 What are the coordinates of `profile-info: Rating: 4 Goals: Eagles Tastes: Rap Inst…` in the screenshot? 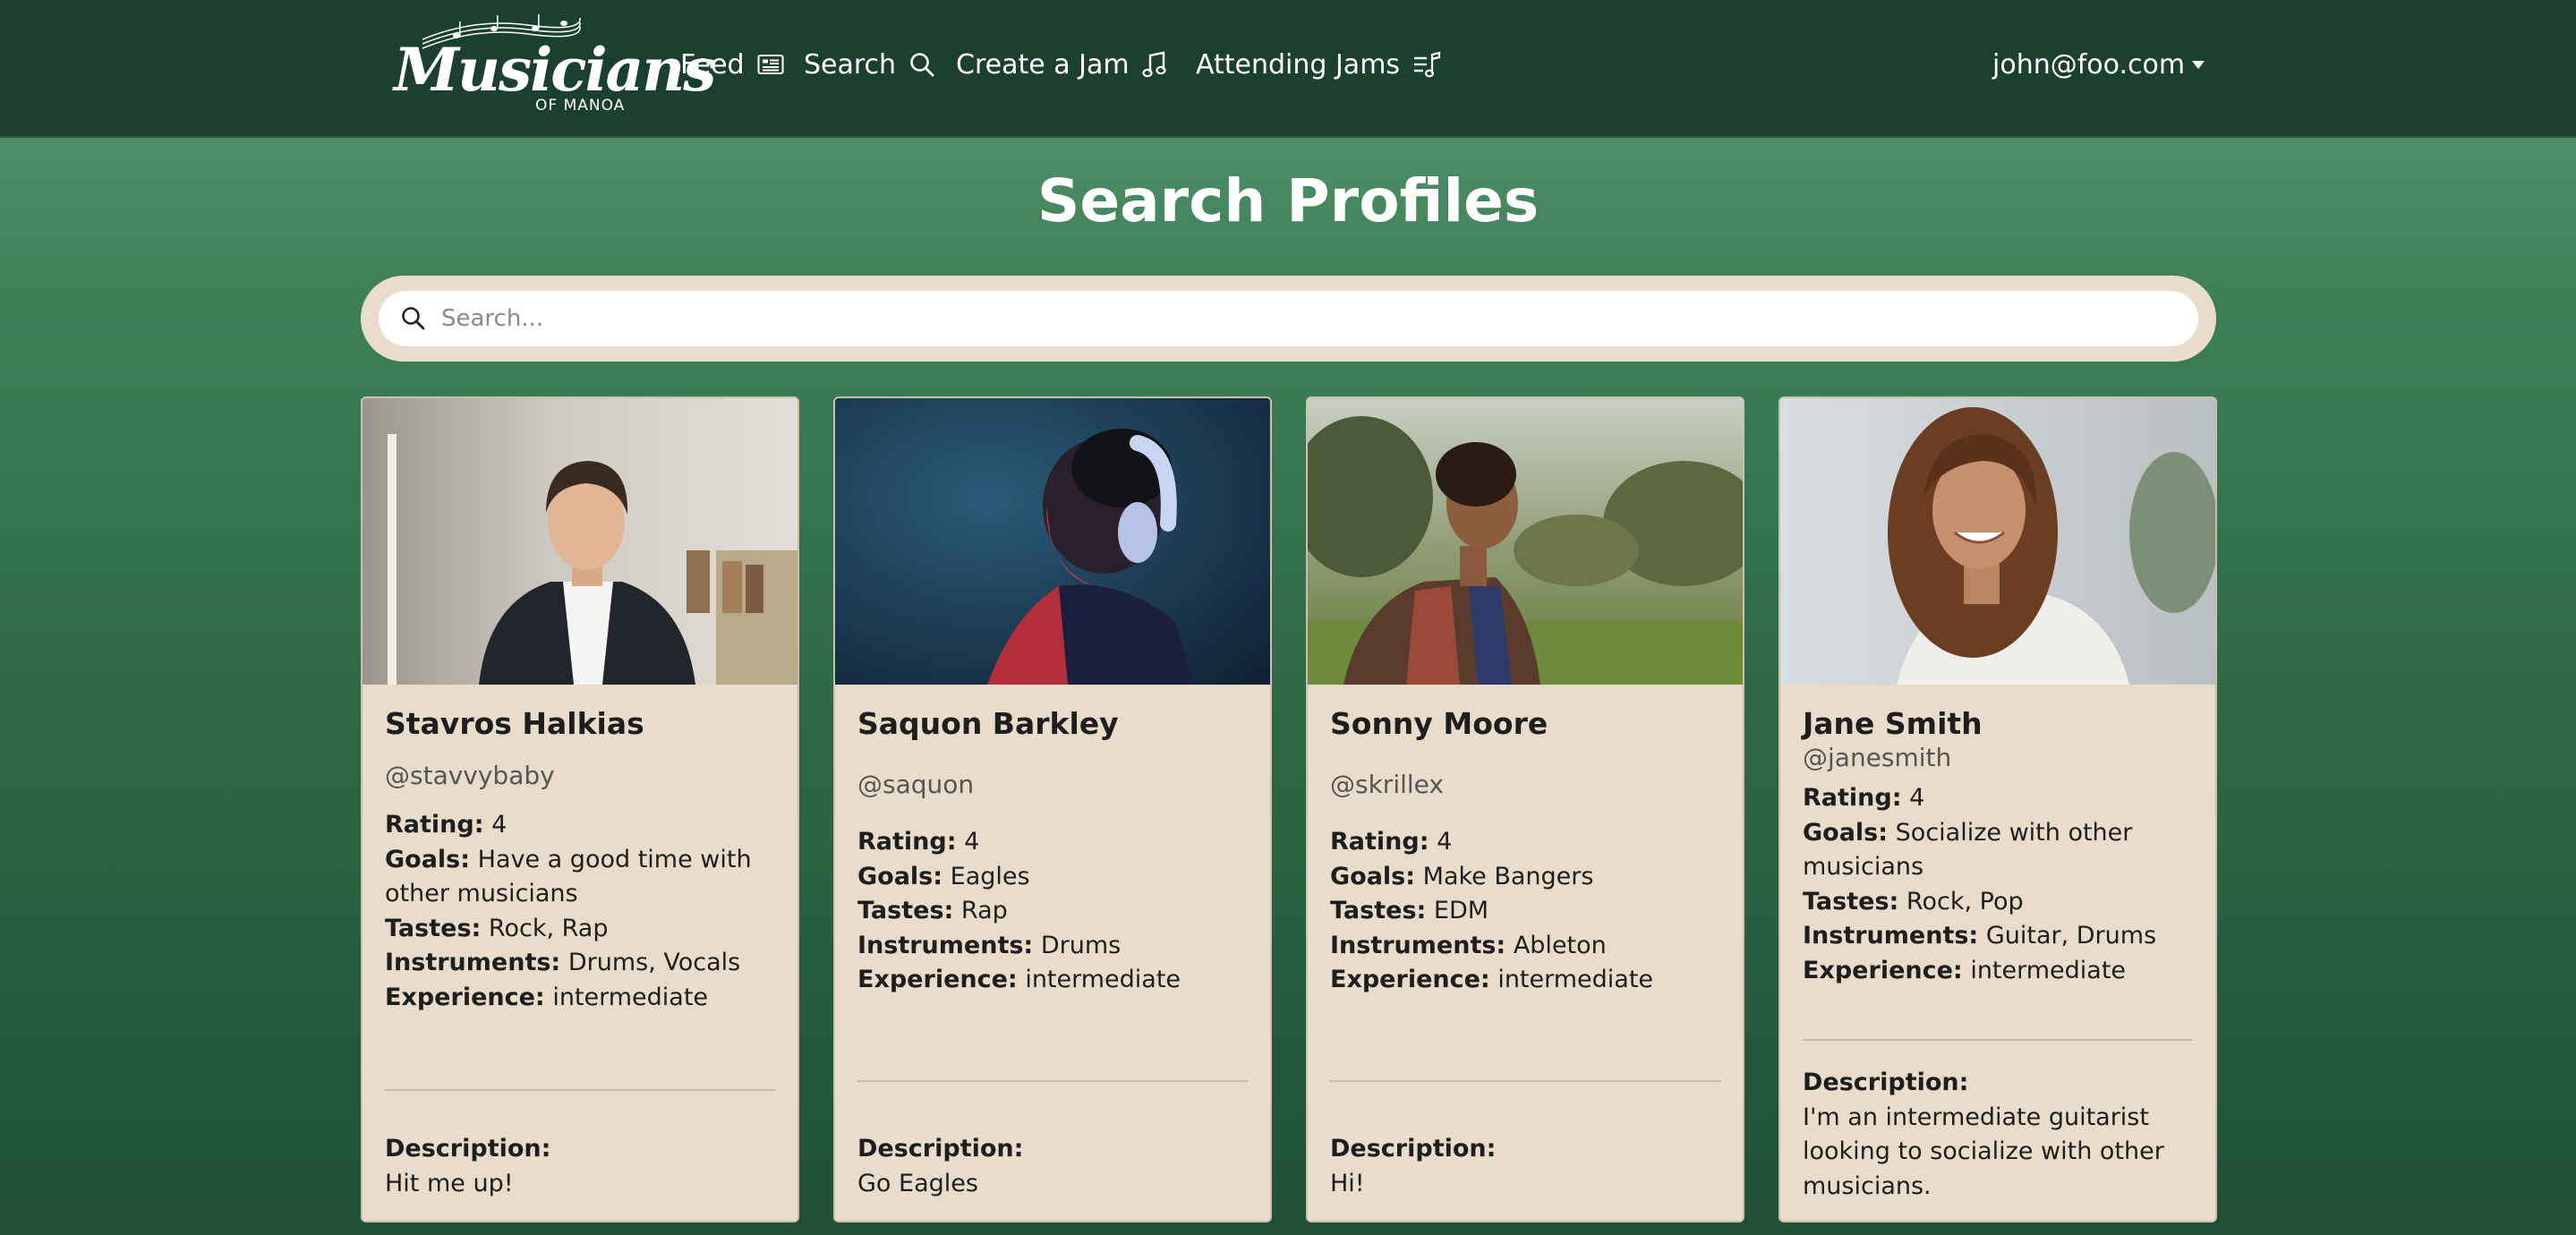 It's located at (1052, 911).